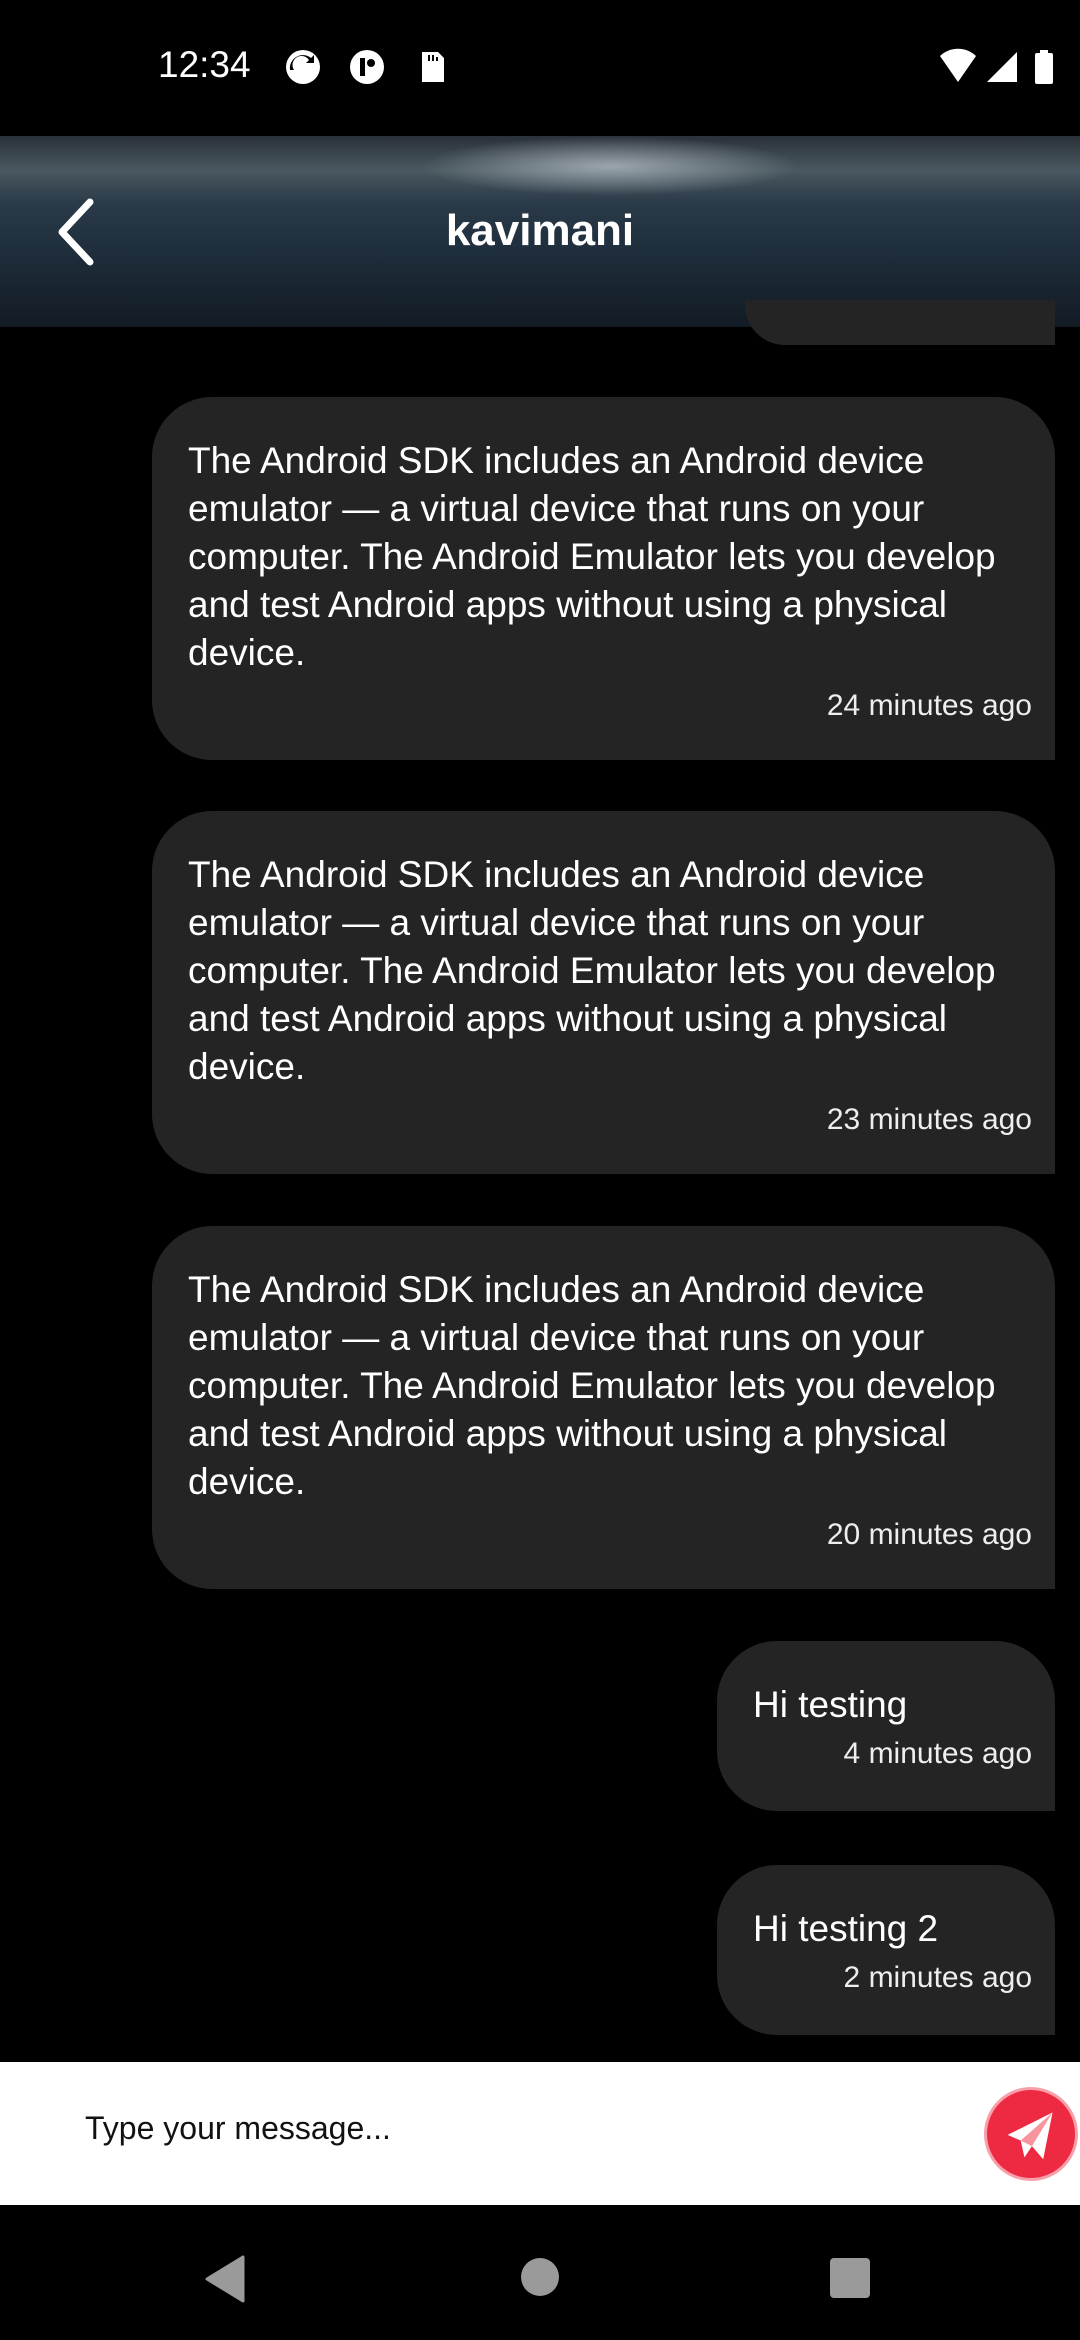 This screenshot has height=2340, width=1080. I want to click on cell-signal-icon, so click(1002, 67).